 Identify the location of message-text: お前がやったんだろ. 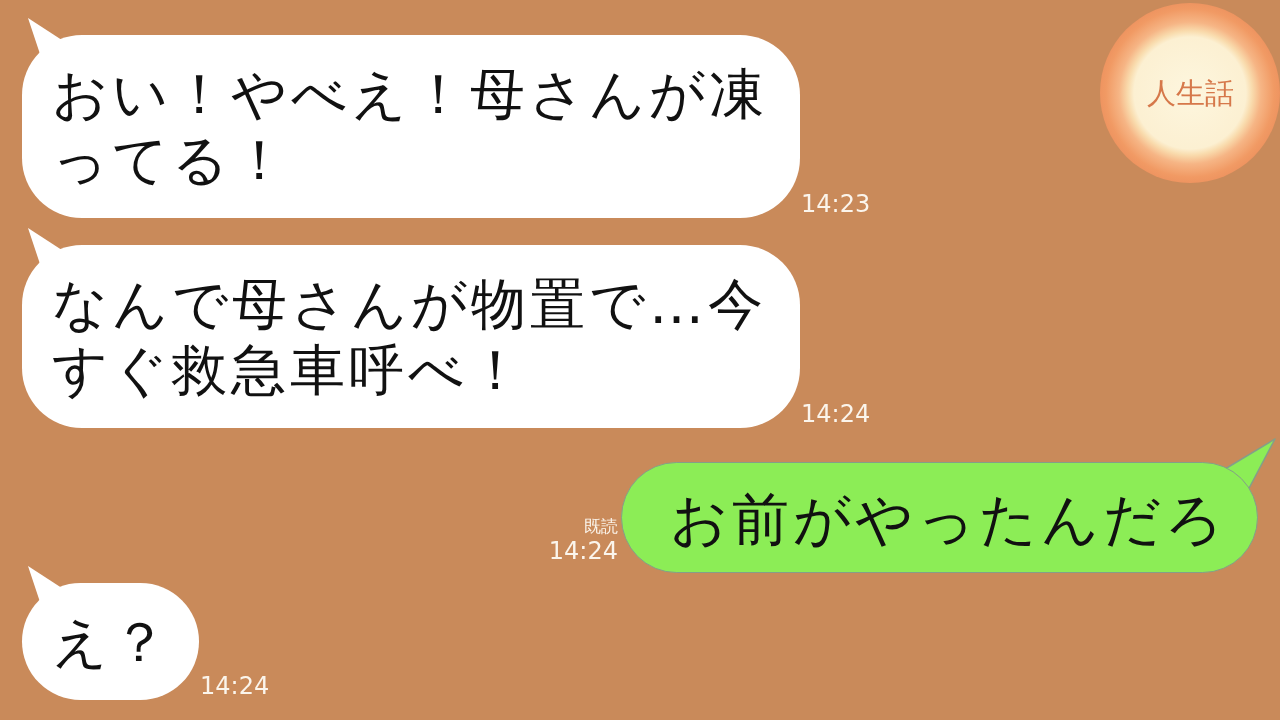
(948, 519).